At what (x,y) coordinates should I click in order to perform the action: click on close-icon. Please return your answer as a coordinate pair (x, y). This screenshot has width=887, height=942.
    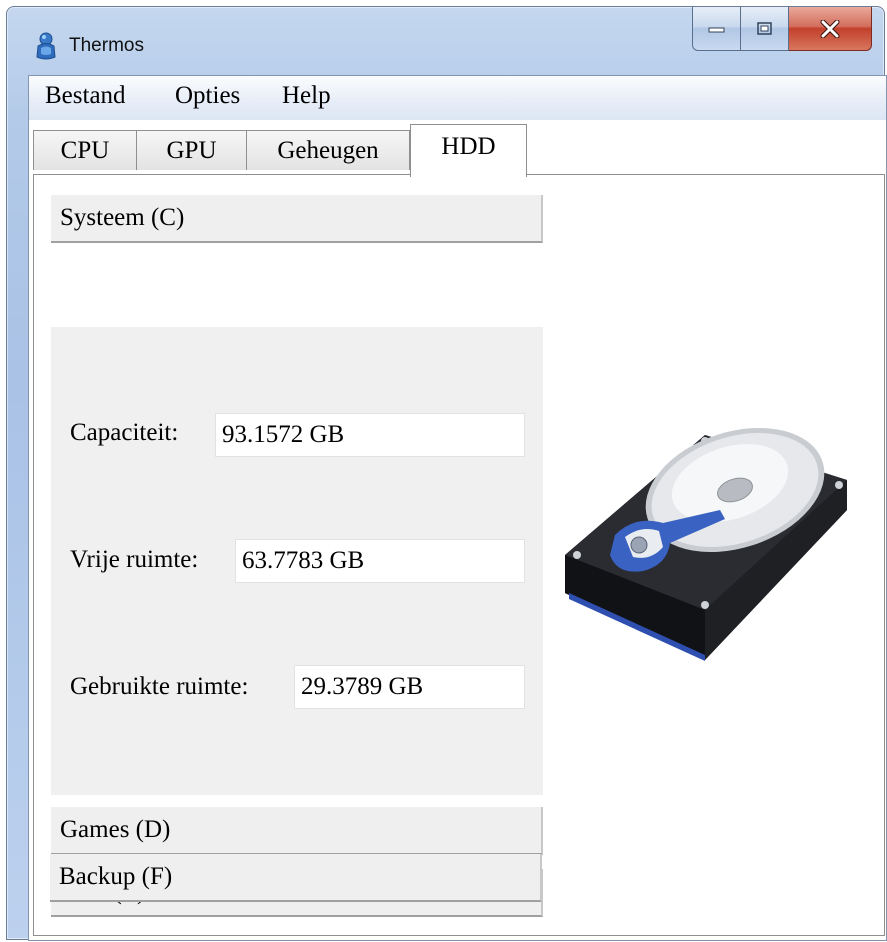
    Looking at the image, I should click on (830, 28).